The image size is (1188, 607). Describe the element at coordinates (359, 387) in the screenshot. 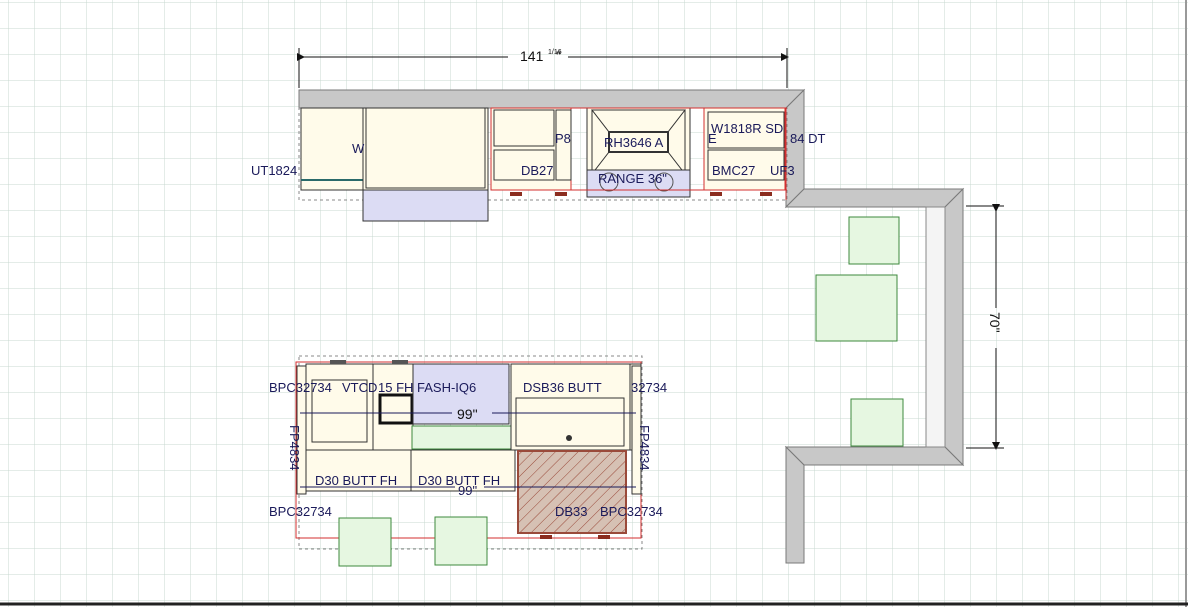

I see `label-vtcd: VTCD` at that location.